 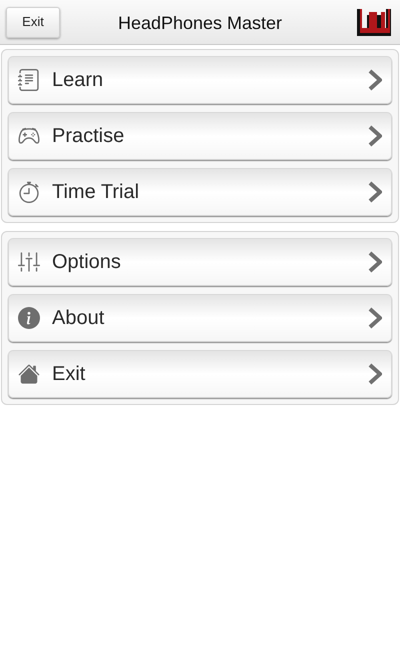 What do you see at coordinates (200, 80) in the screenshot?
I see `menu-item: Learn` at bounding box center [200, 80].